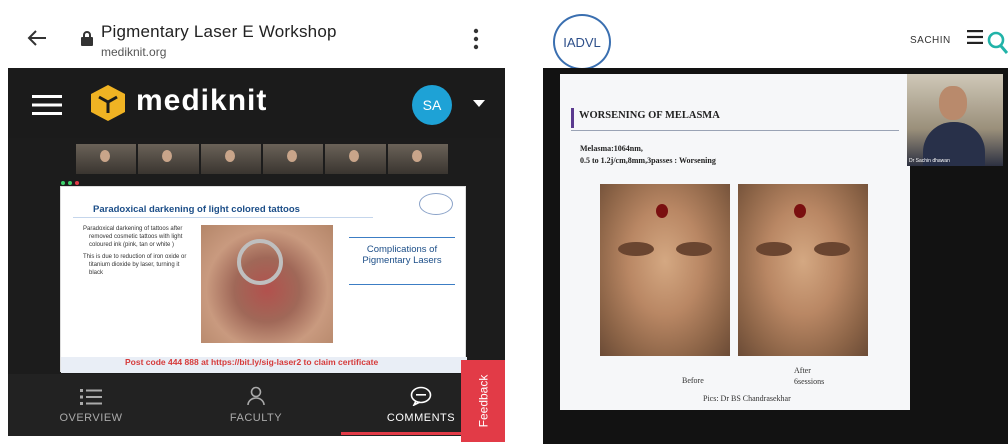  I want to click on person-icon, so click(256, 396).